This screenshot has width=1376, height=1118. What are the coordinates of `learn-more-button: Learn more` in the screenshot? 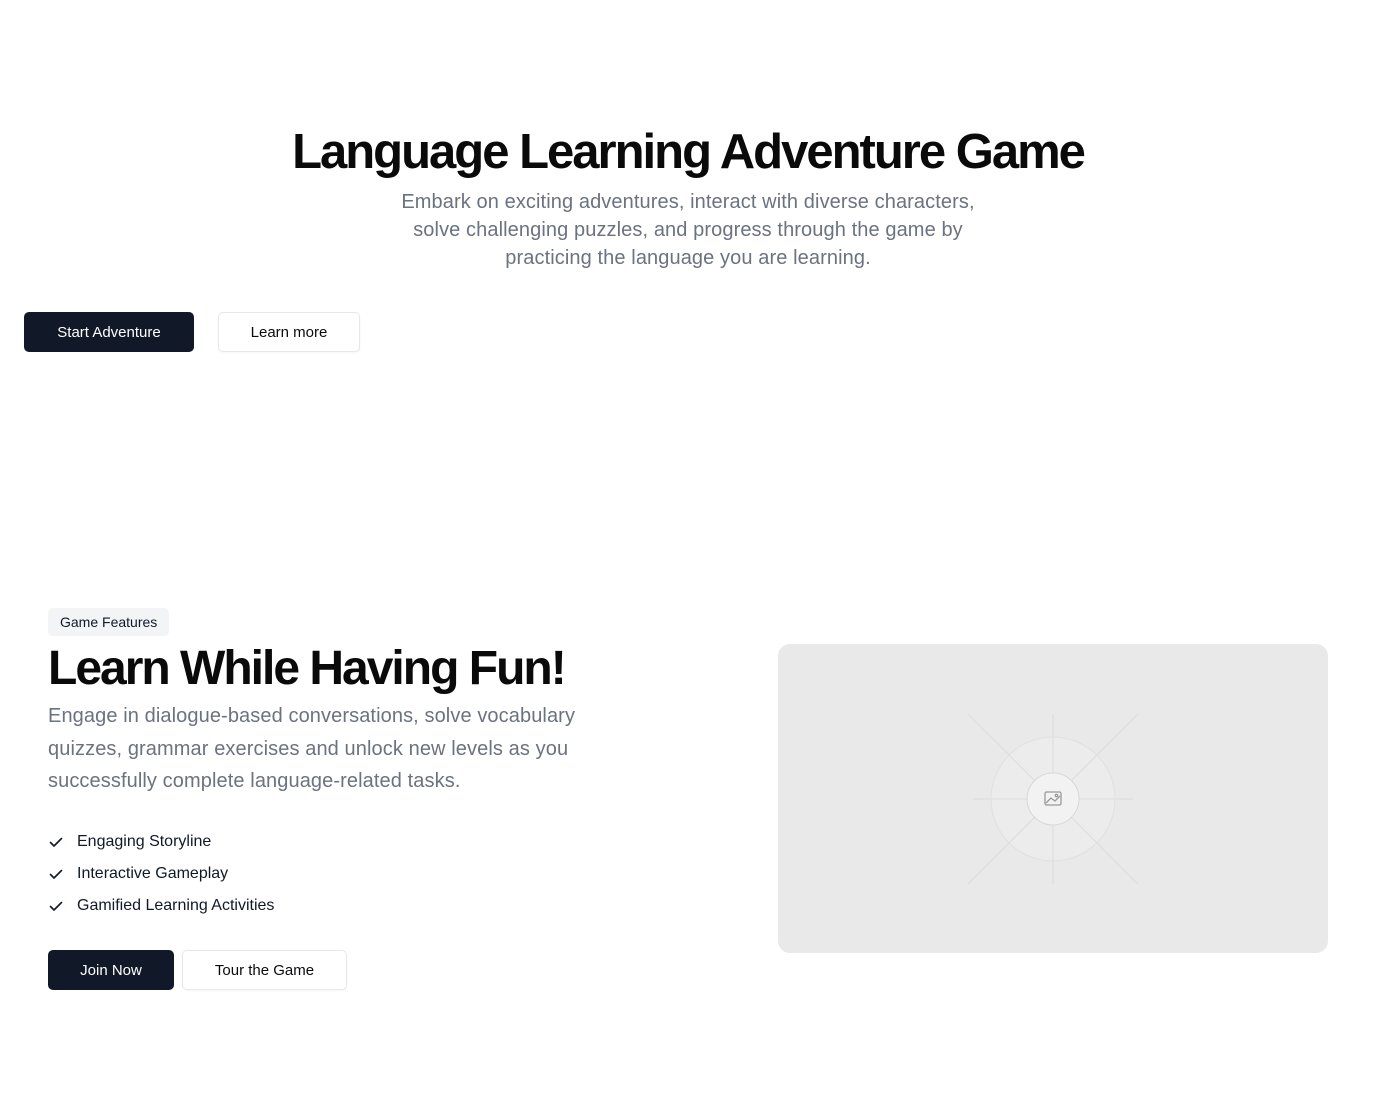 It's located at (289, 332).